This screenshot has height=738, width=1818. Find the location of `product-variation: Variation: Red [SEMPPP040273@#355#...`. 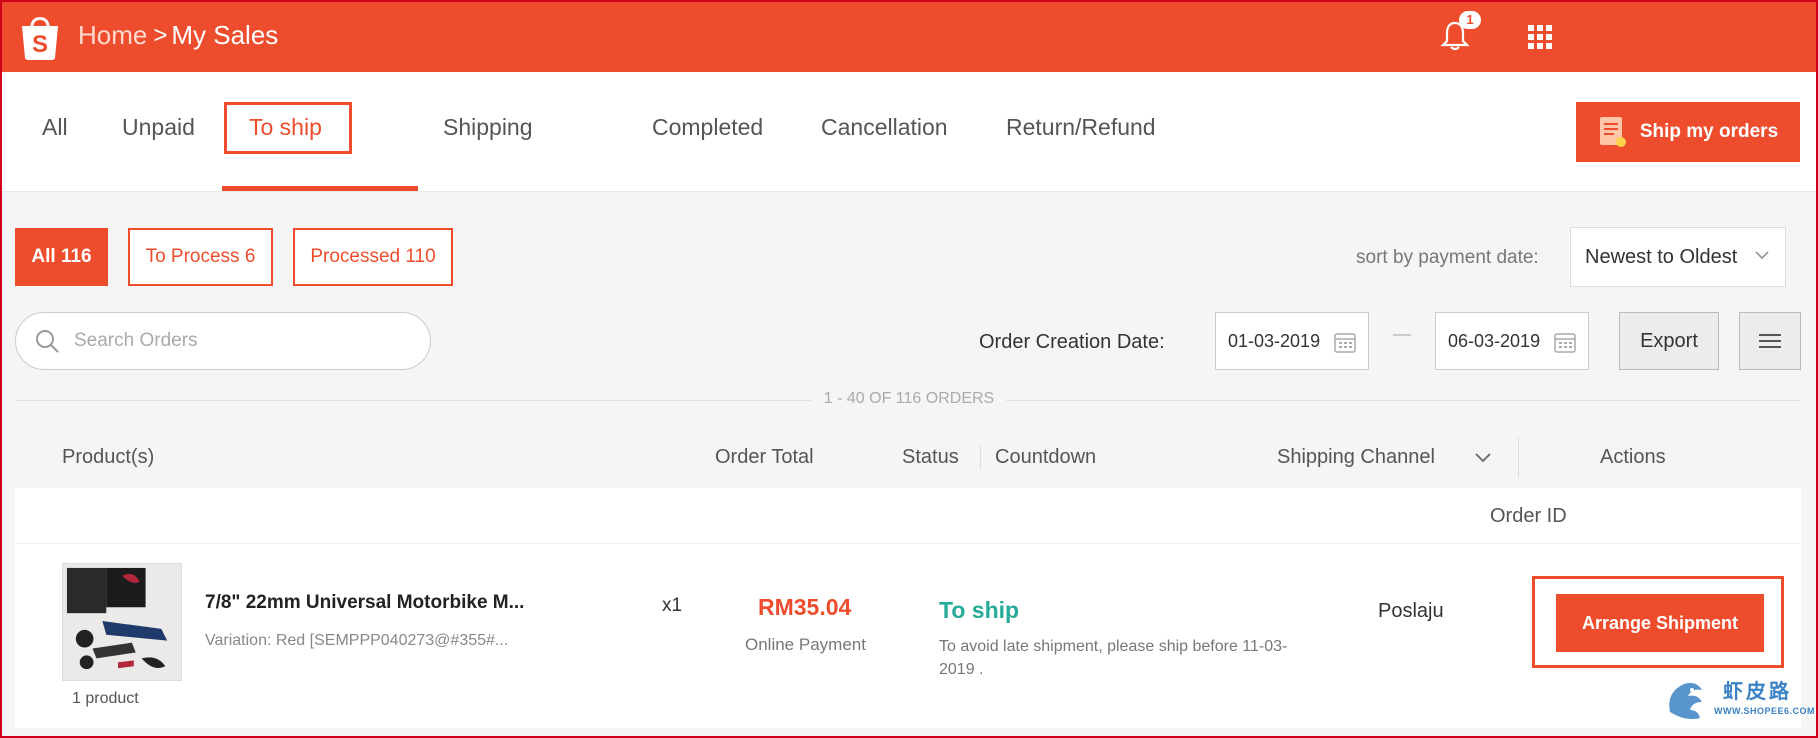

product-variation: Variation: Red [SEMPPP040273@#355#... is located at coordinates (357, 640).